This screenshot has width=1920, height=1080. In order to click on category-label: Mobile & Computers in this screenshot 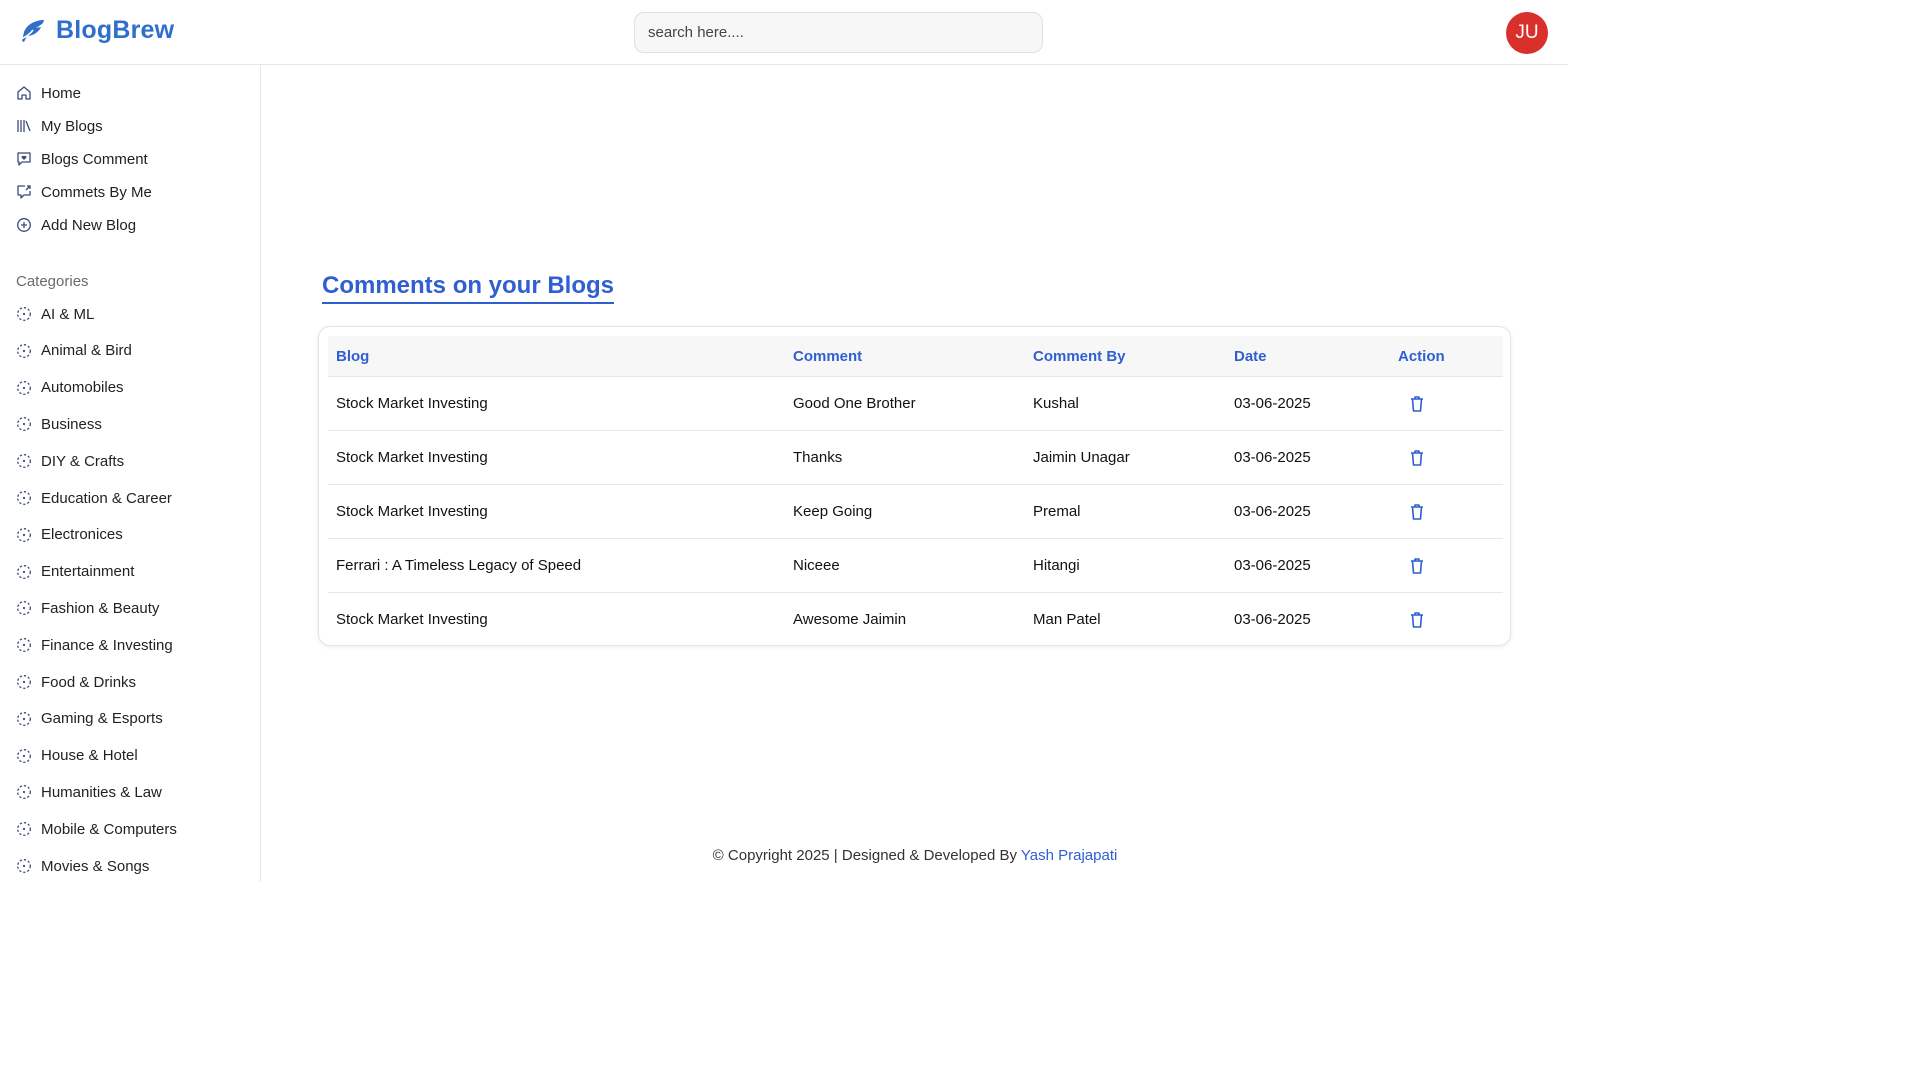, I will do `click(109, 829)`.